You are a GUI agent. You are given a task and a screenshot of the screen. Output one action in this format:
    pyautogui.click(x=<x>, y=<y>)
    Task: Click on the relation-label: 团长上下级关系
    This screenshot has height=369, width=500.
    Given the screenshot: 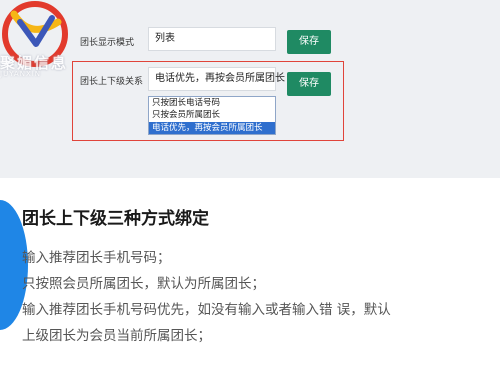 What is the action you would take?
    pyautogui.click(x=112, y=82)
    